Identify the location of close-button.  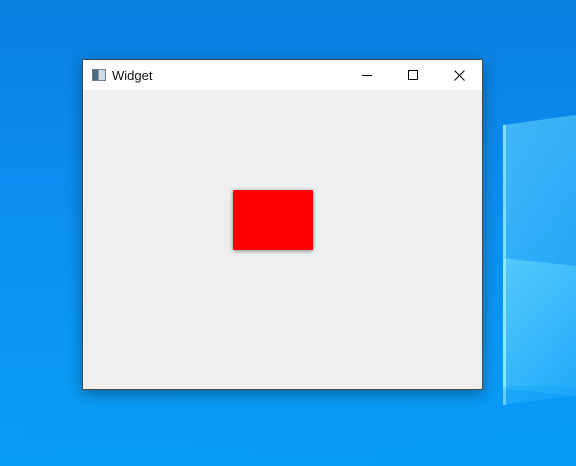
(459, 75).